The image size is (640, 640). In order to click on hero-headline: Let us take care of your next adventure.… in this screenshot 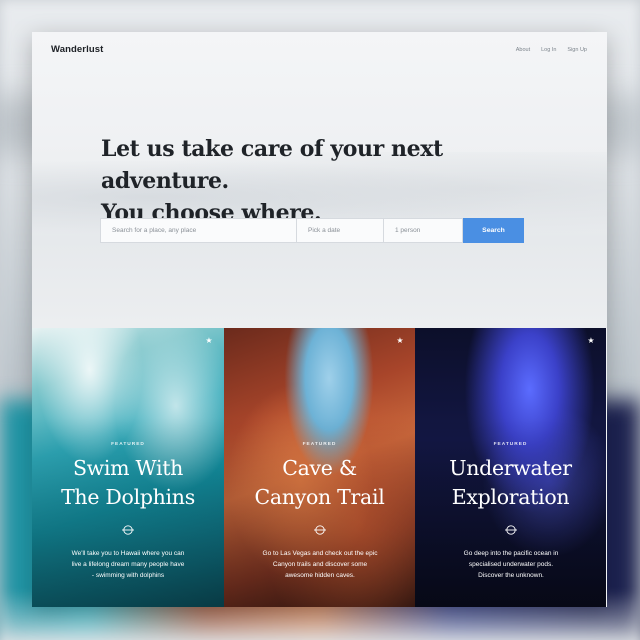, I will do `click(321, 181)`.